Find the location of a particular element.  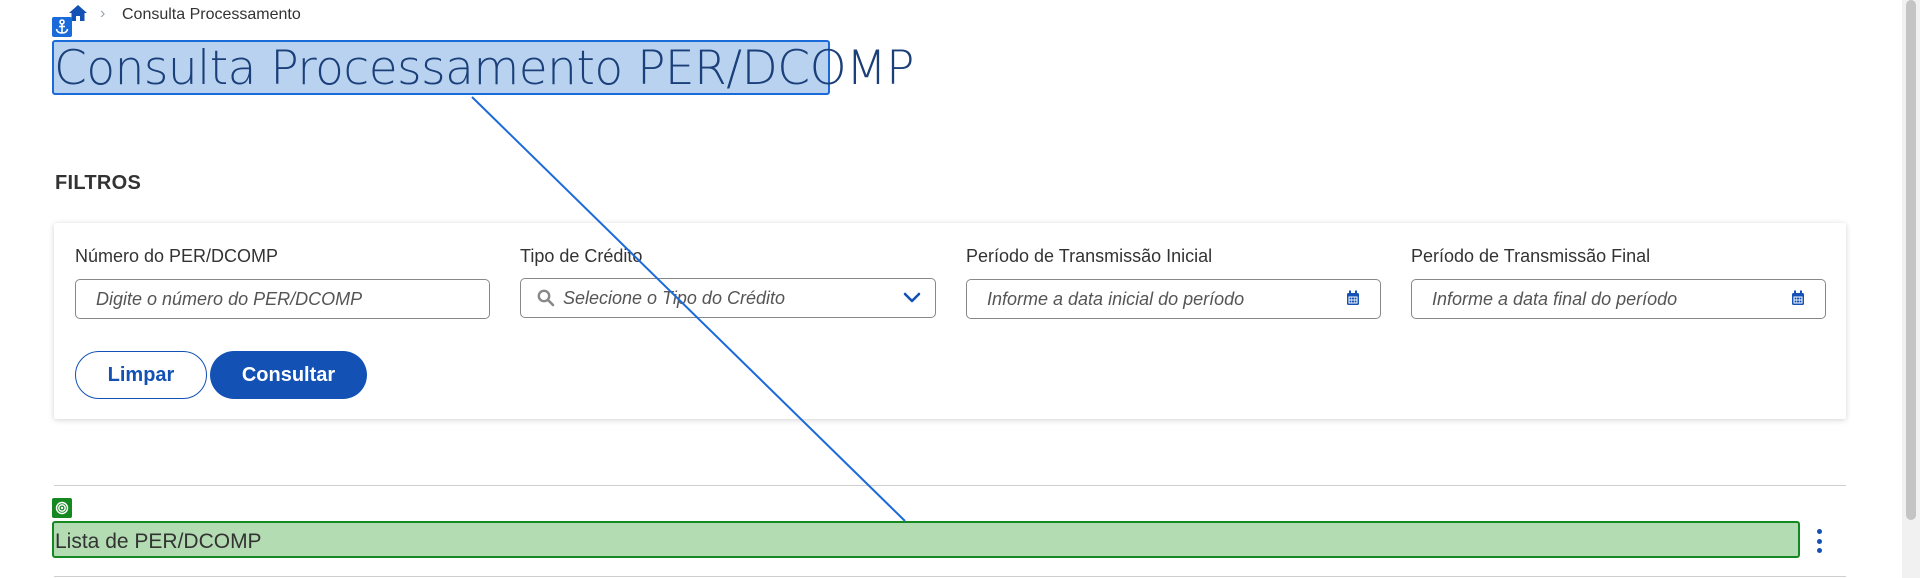

search-icon is located at coordinates (546, 298).